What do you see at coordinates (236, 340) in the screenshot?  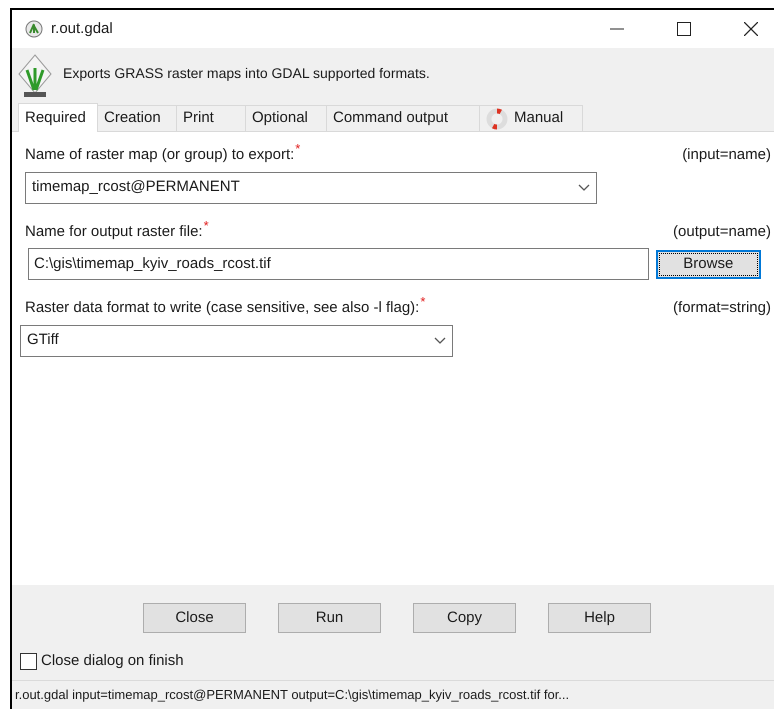 I see `dropdown: GTiff` at bounding box center [236, 340].